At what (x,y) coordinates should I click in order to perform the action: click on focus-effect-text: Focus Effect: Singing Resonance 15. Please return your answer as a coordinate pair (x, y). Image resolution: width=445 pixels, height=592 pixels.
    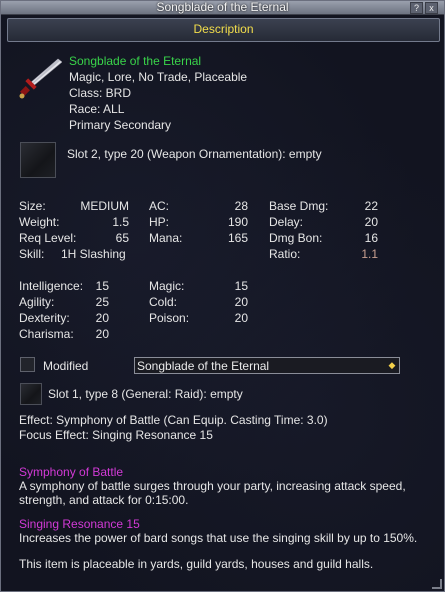
    Looking at the image, I should click on (116, 435).